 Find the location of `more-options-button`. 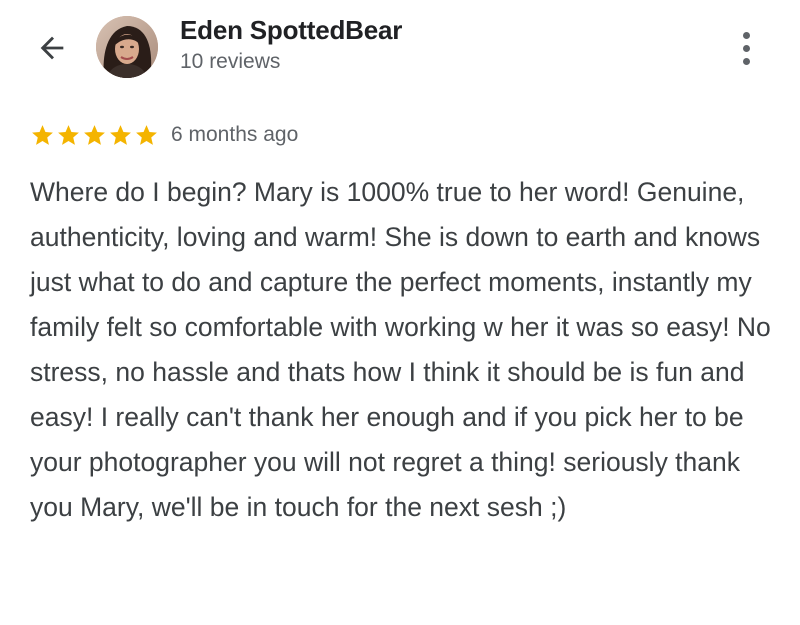

more-options-button is located at coordinates (746, 48).